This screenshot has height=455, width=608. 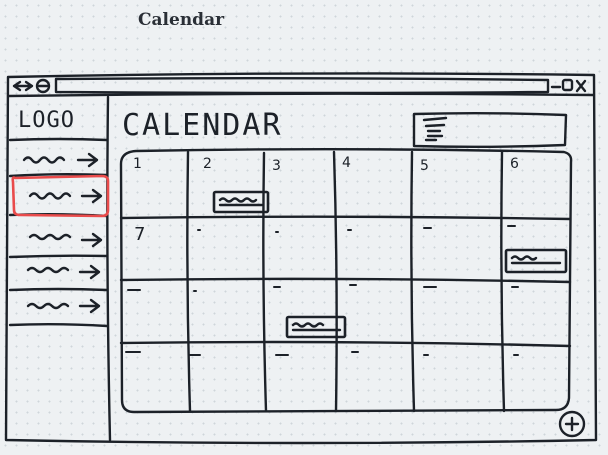 I want to click on sidebar-item-2-active, so click(x=58, y=195).